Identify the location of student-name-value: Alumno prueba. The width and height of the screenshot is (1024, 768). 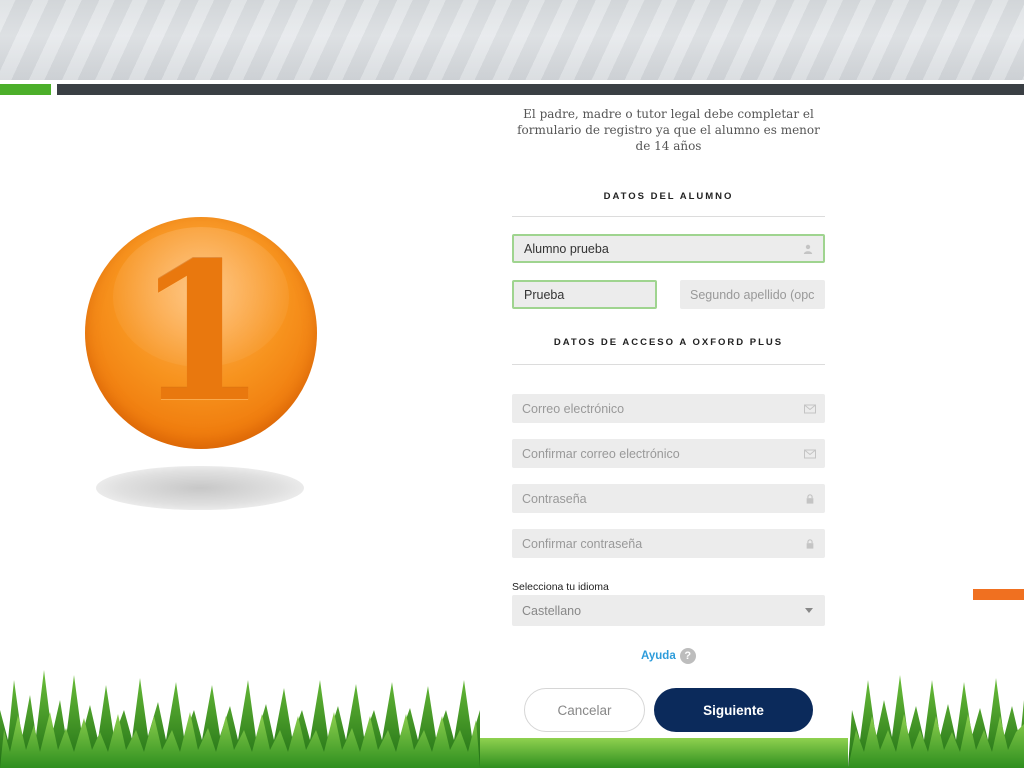
(566, 248).